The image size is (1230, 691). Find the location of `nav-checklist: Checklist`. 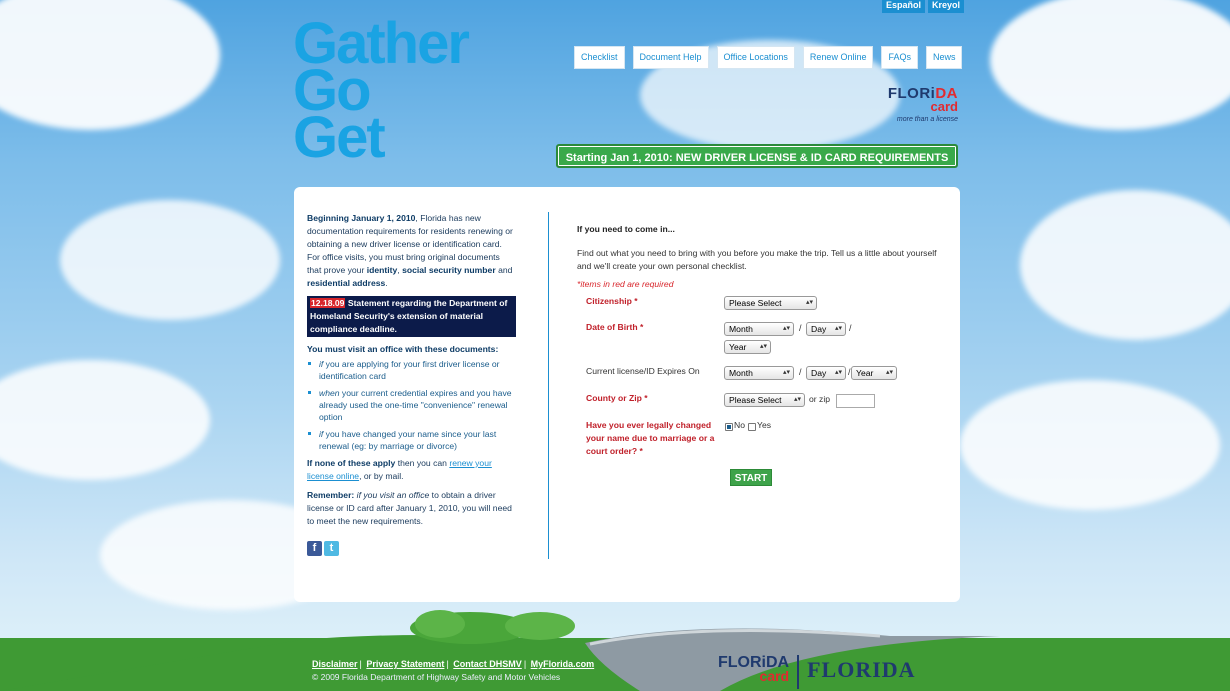

nav-checklist: Checklist is located at coordinates (599, 57).